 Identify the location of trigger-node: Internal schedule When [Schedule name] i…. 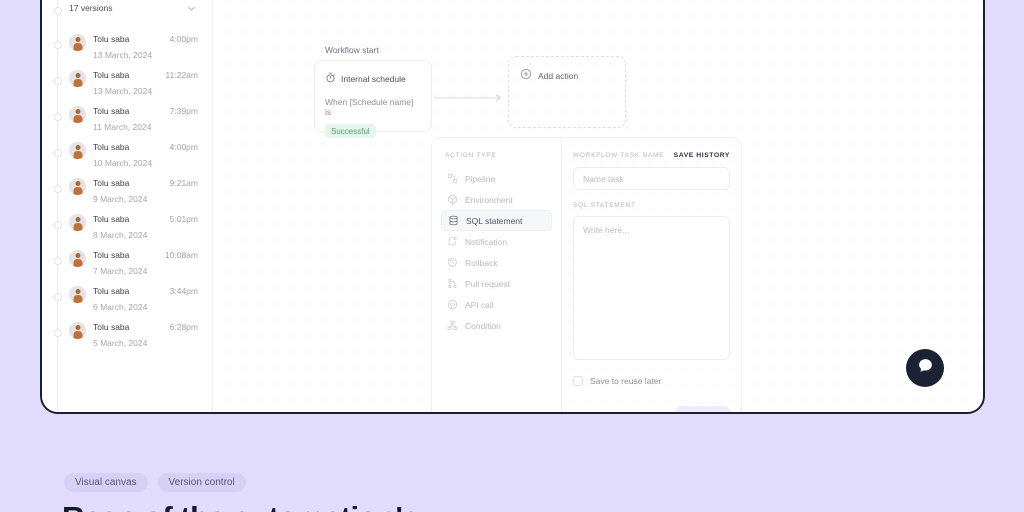
(373, 99).